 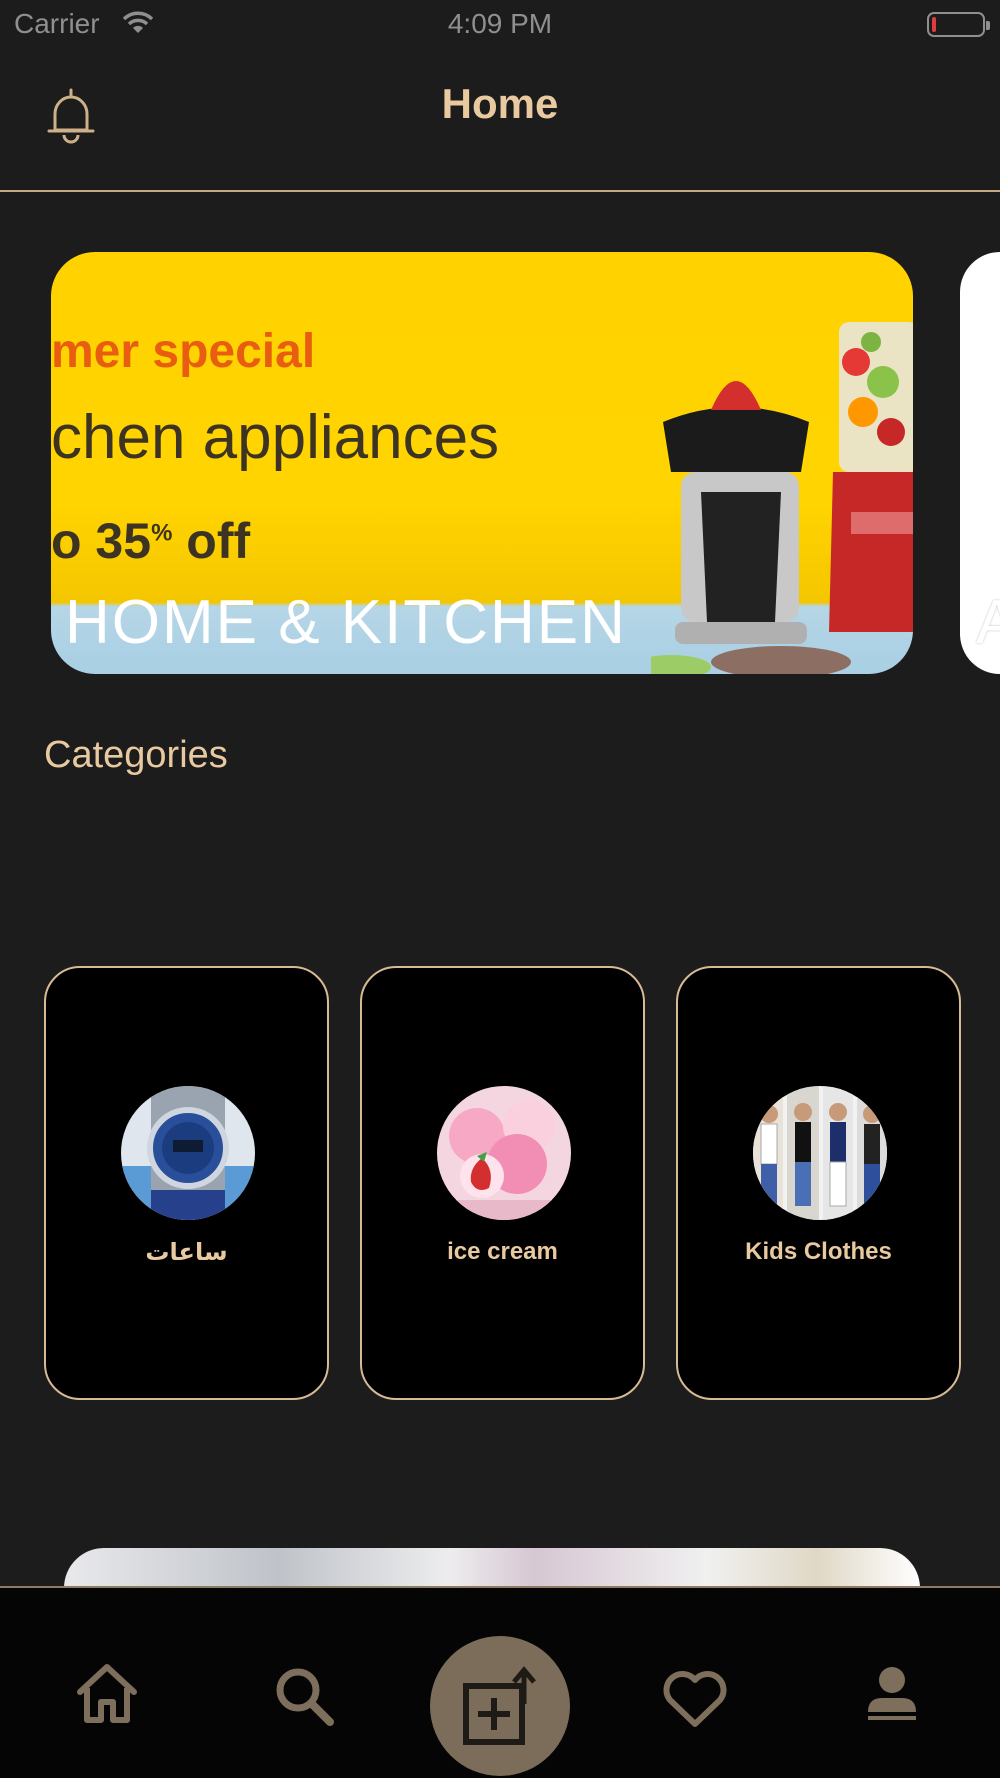 I want to click on watch-image, so click(x=188, y=1153).